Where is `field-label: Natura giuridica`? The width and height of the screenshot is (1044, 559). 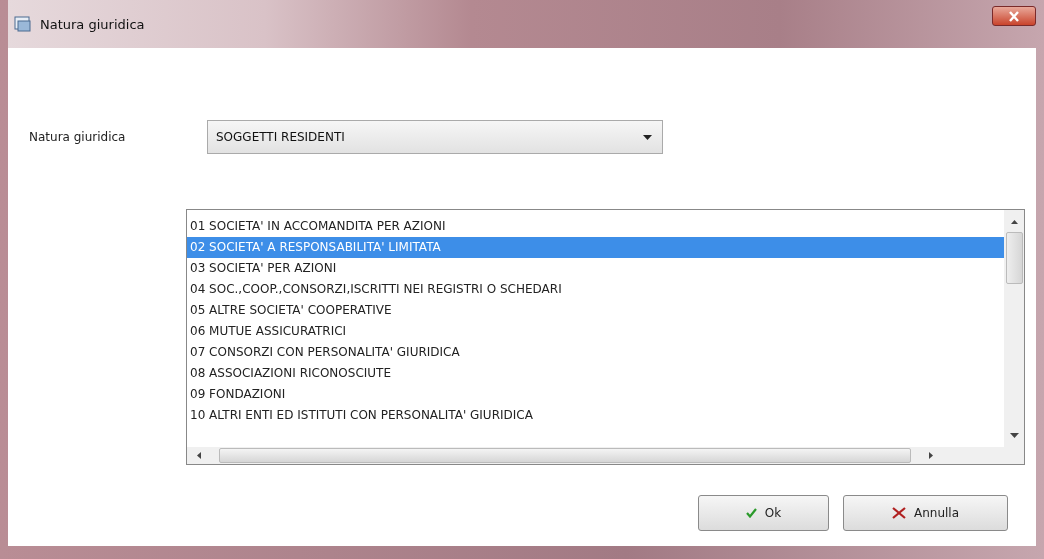
field-label: Natura giuridica is located at coordinates (78, 137).